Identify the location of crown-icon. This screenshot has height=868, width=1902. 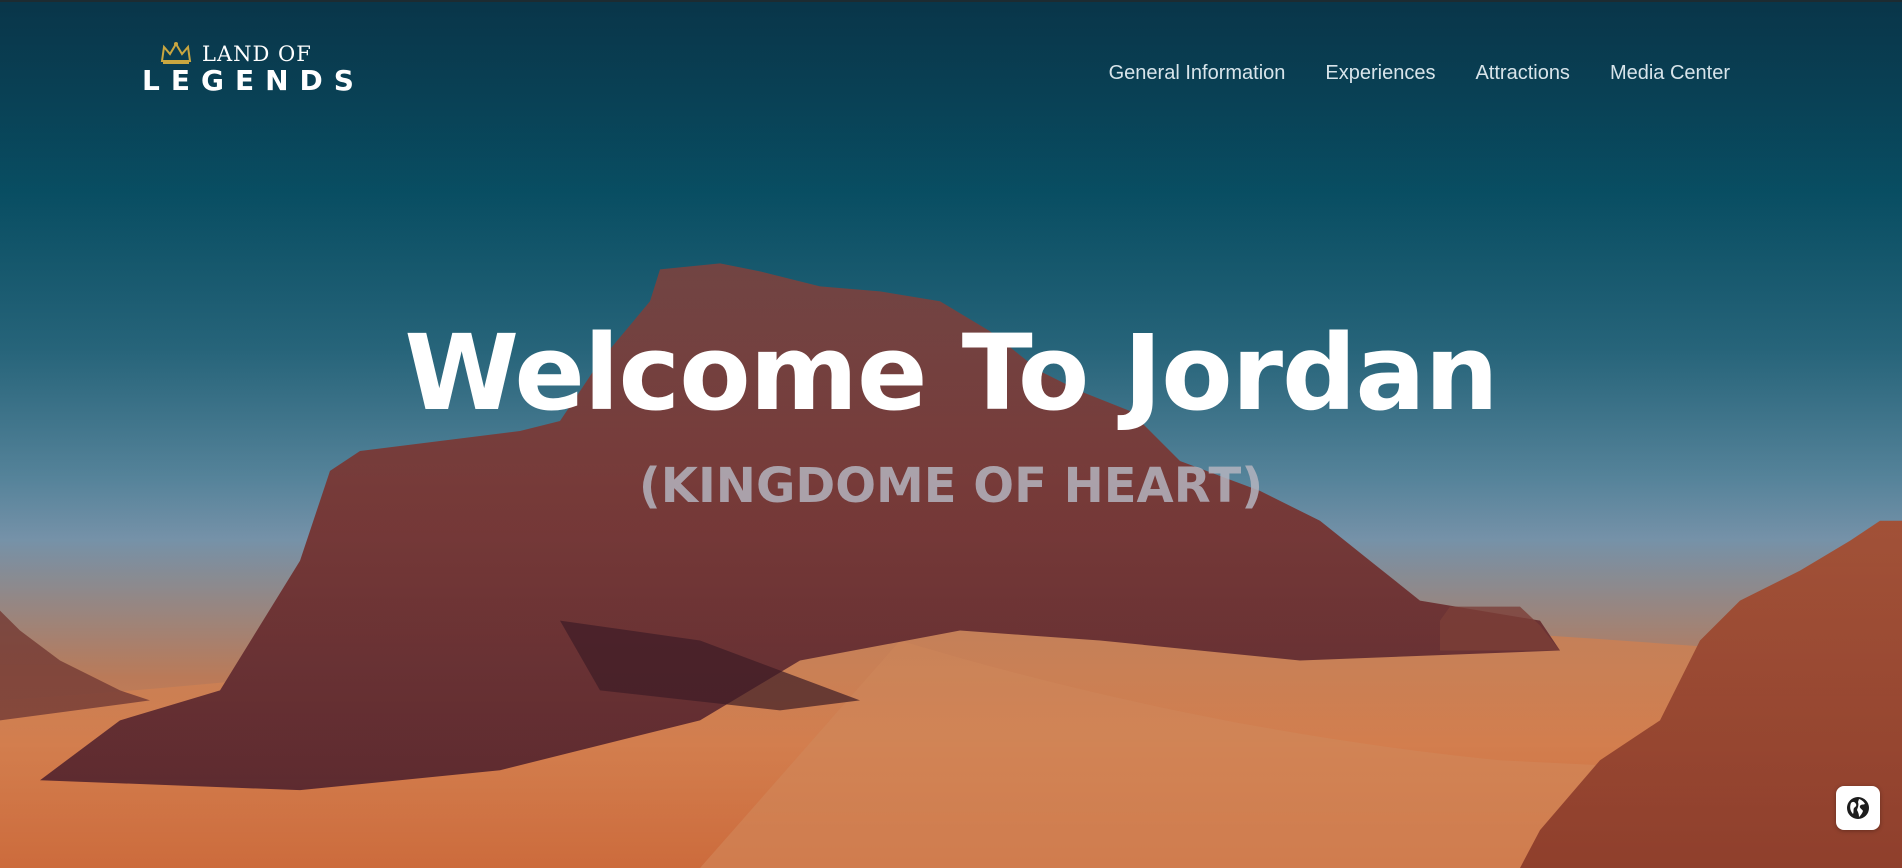
(176, 53).